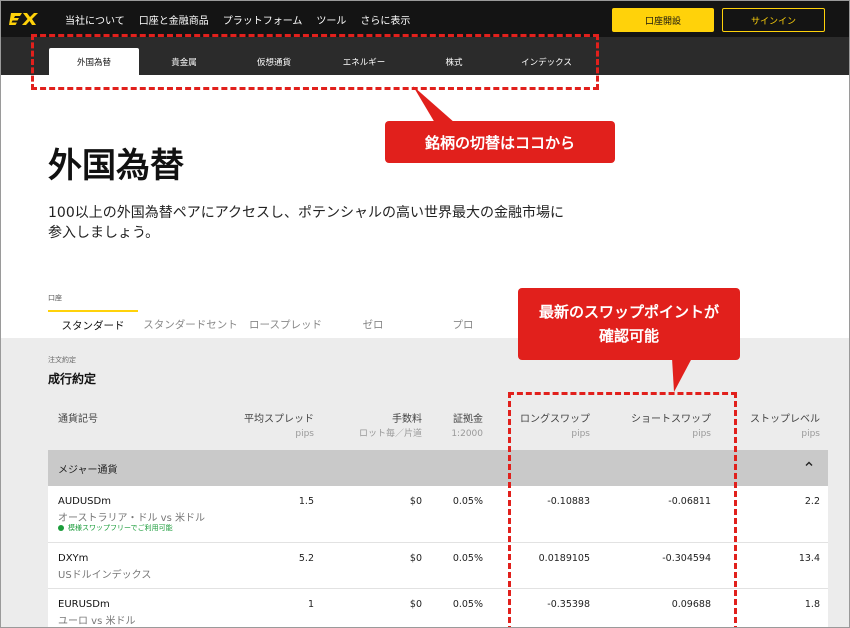 The image size is (850, 628). I want to click on tab-standard: スタンダード, so click(93, 324).